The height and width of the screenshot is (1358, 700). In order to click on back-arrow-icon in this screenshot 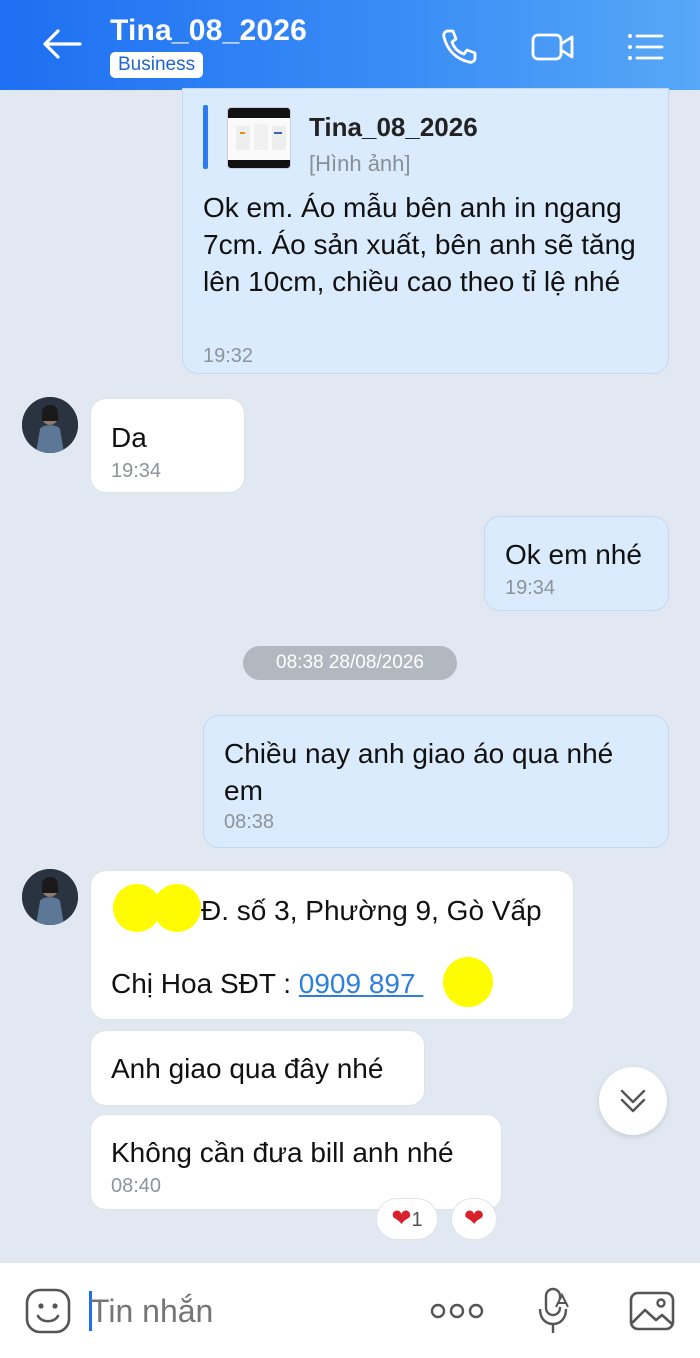, I will do `click(62, 44)`.